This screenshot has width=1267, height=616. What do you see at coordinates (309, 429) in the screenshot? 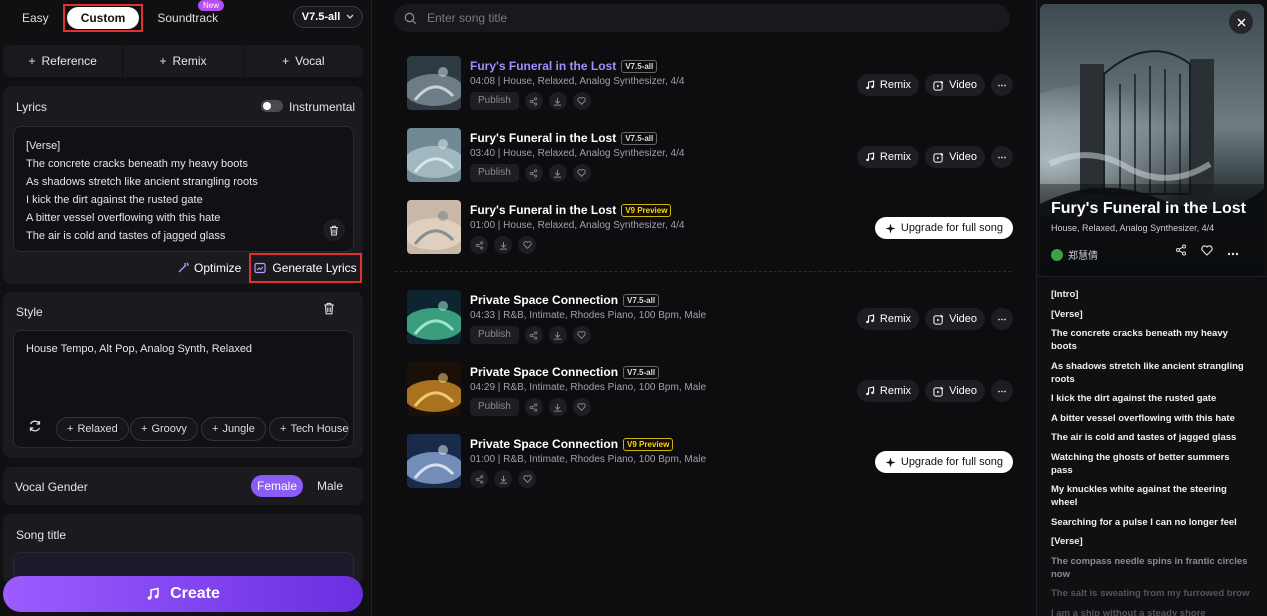
I see `style-chip-tech-house: + Tech House` at bounding box center [309, 429].